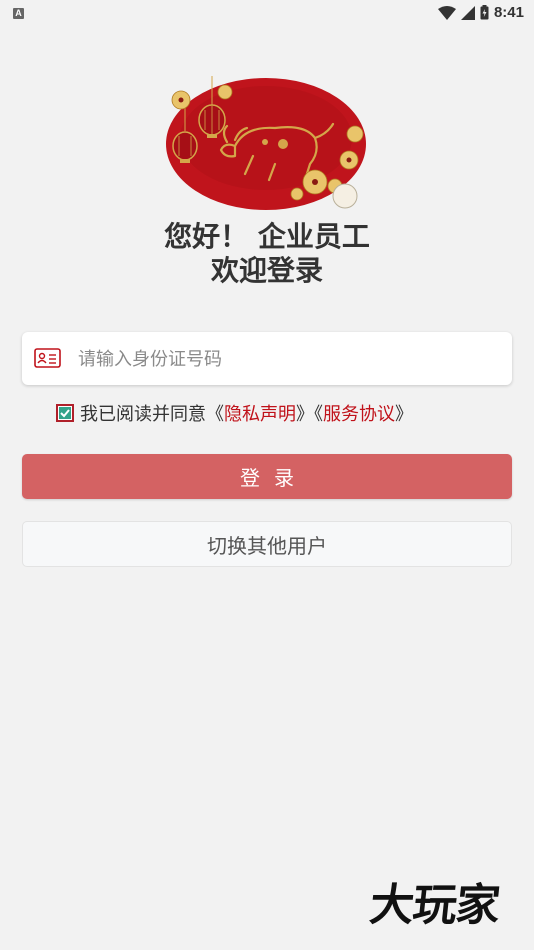 This screenshot has width=534, height=950. I want to click on status-bar: A 8:41, so click(267, 14).